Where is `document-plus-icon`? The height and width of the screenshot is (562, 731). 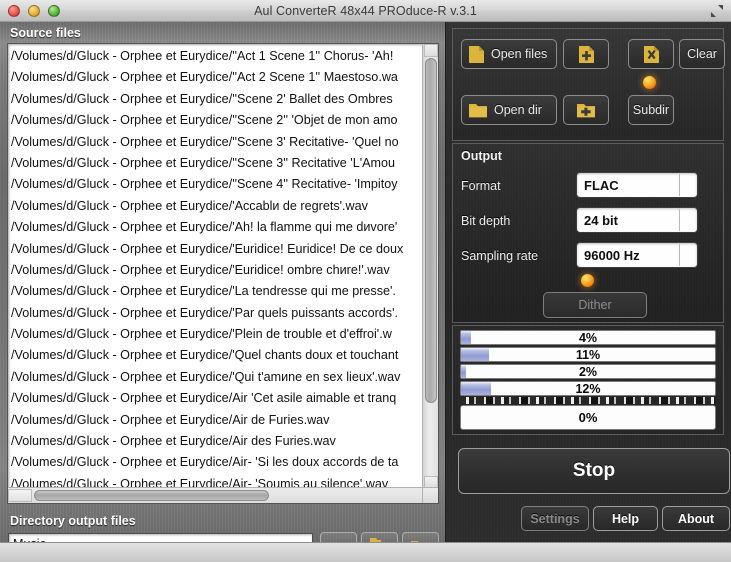 document-plus-icon is located at coordinates (586, 54).